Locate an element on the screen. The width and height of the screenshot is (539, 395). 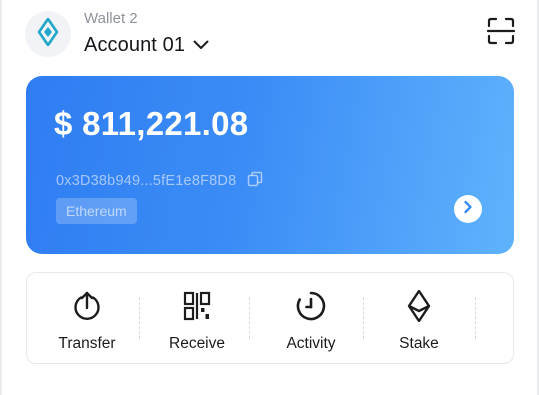
activity-label: Activity is located at coordinates (311, 343).